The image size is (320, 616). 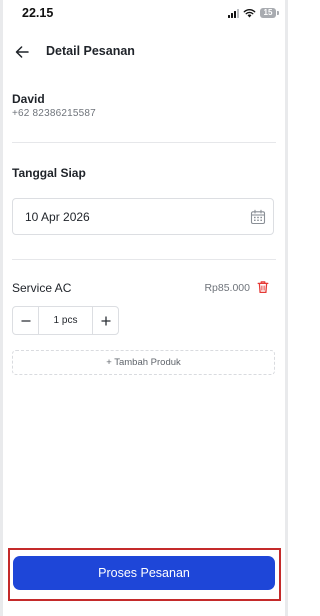 I want to click on ready-date-value: 10 Apr 2026, so click(x=57, y=217).